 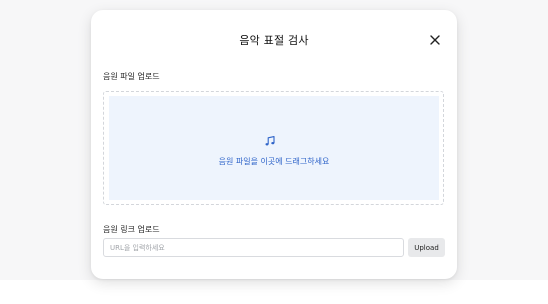 I want to click on url-input, so click(x=253, y=247).